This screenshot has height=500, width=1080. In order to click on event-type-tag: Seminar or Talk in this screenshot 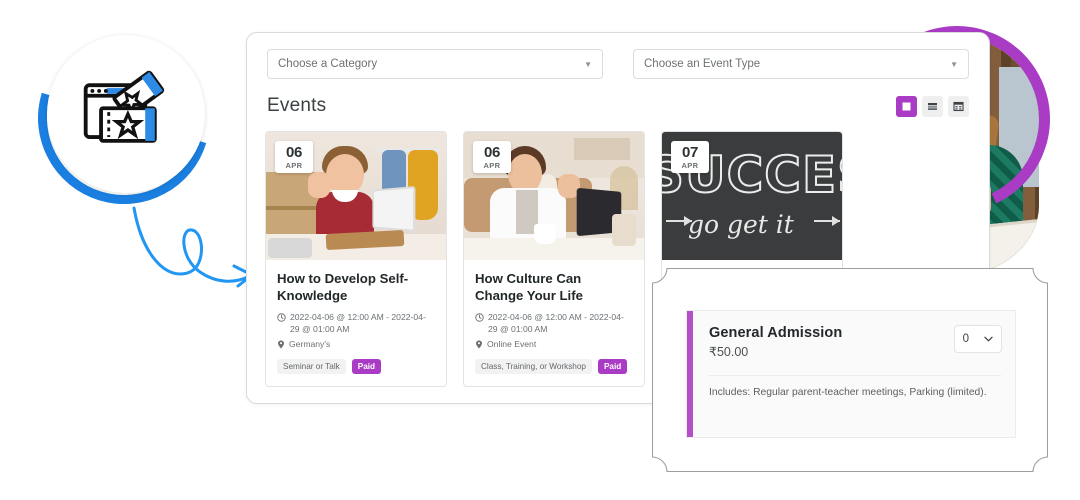, I will do `click(311, 367)`.